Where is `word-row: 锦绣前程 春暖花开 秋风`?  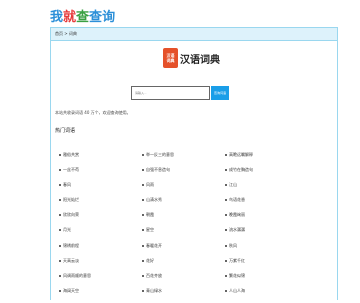
word-row: 锦绣前程 春暖花开 秋风 is located at coordinates (194, 250).